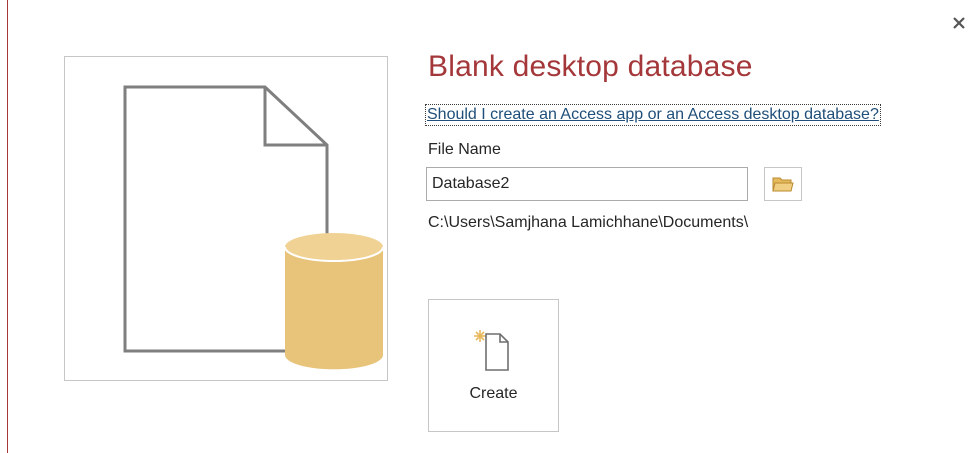 The width and height of the screenshot is (978, 453). What do you see at coordinates (587, 184) in the screenshot?
I see `file-name-input` at bounding box center [587, 184].